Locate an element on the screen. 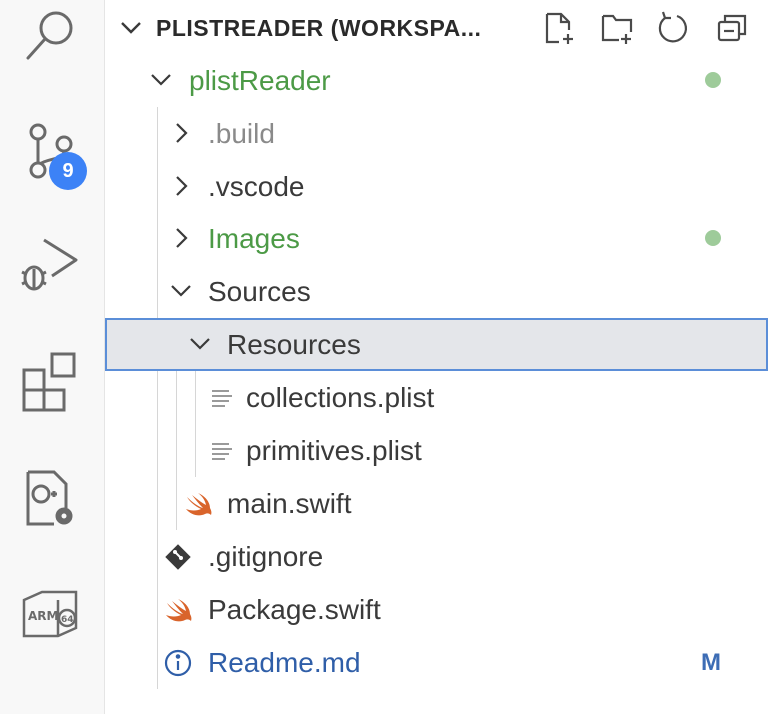 The width and height of the screenshot is (768, 714). extensions-icon is located at coordinates (51, 381).